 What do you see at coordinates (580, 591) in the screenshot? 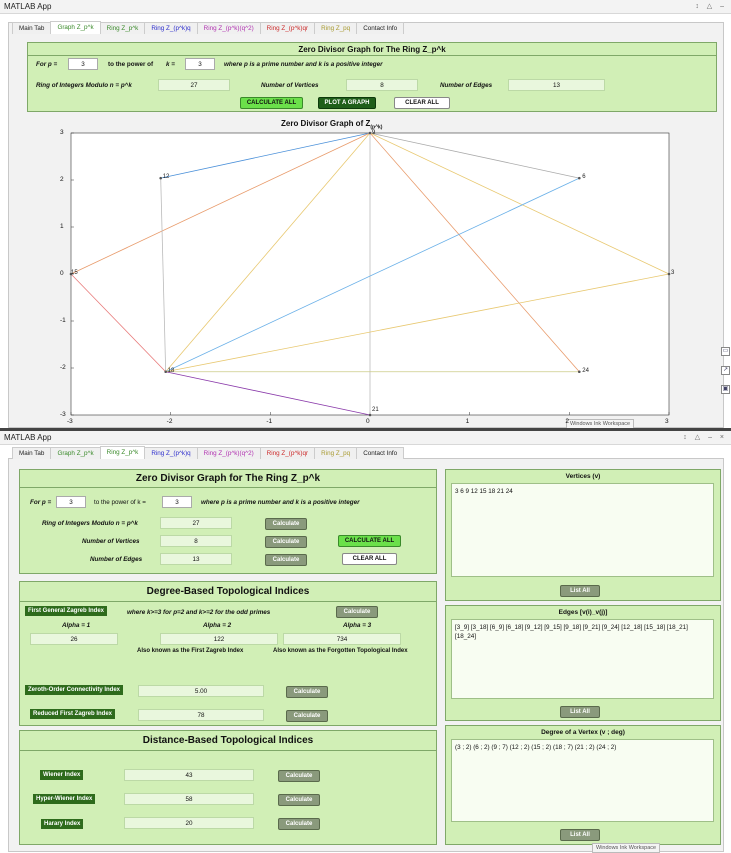
I see `vertices-list-all-button: List All` at bounding box center [580, 591].